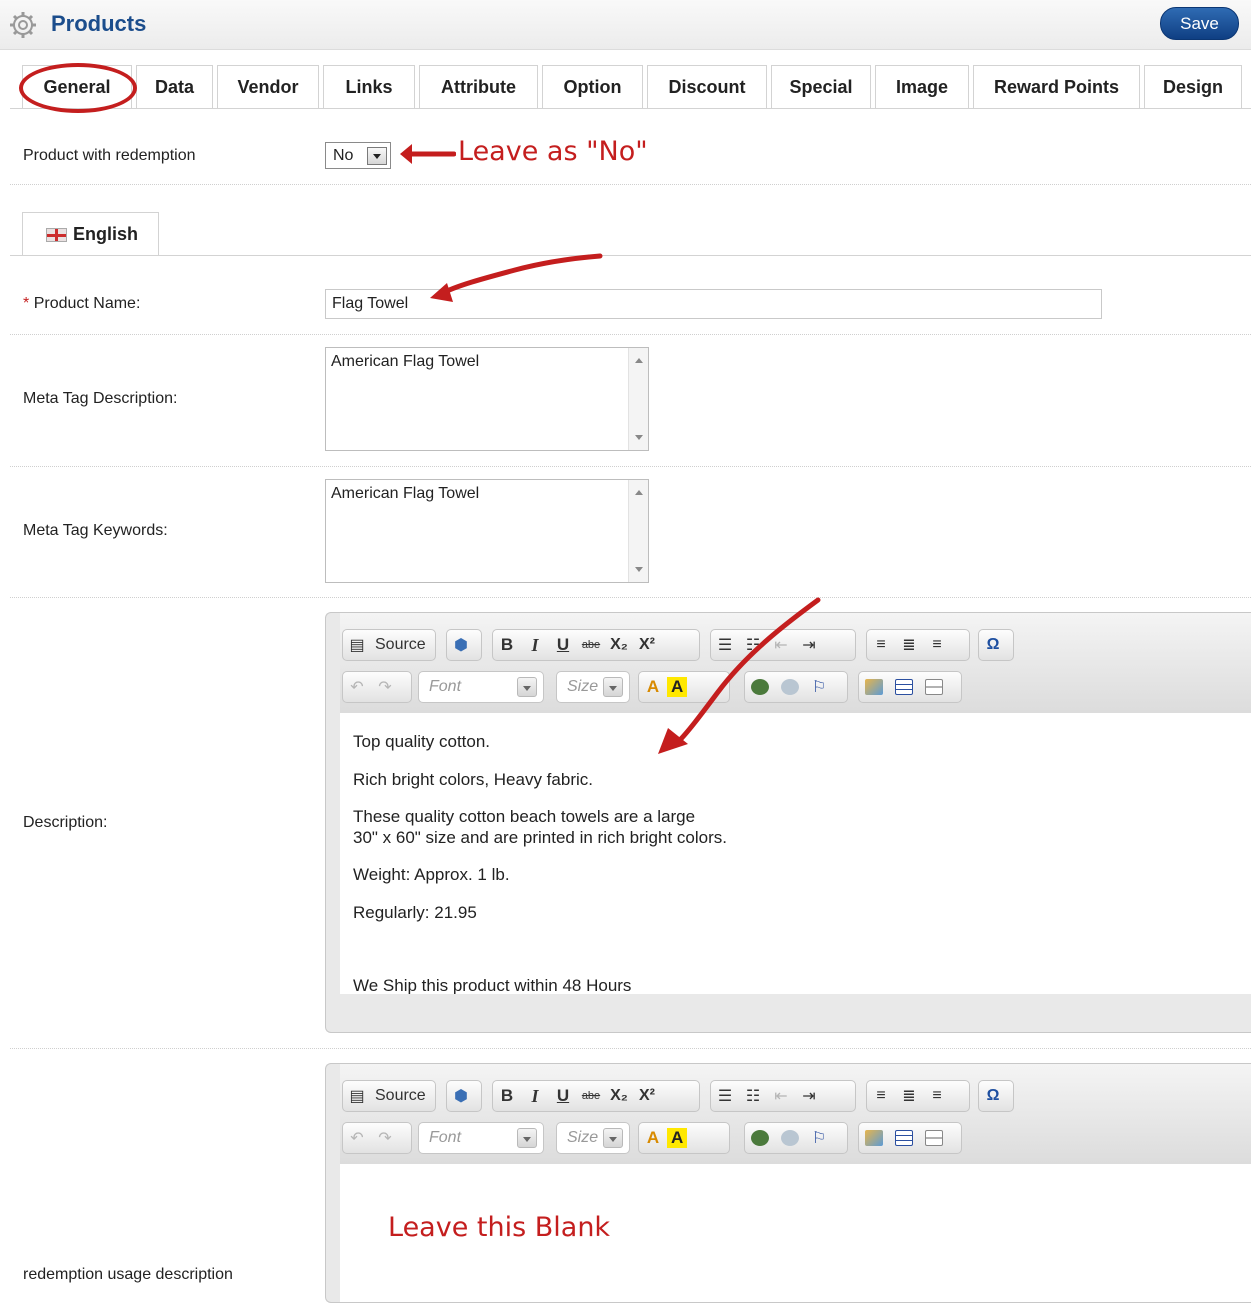 The image size is (1251, 1303). What do you see at coordinates (821, 87) in the screenshot?
I see `tab-special: Special` at bounding box center [821, 87].